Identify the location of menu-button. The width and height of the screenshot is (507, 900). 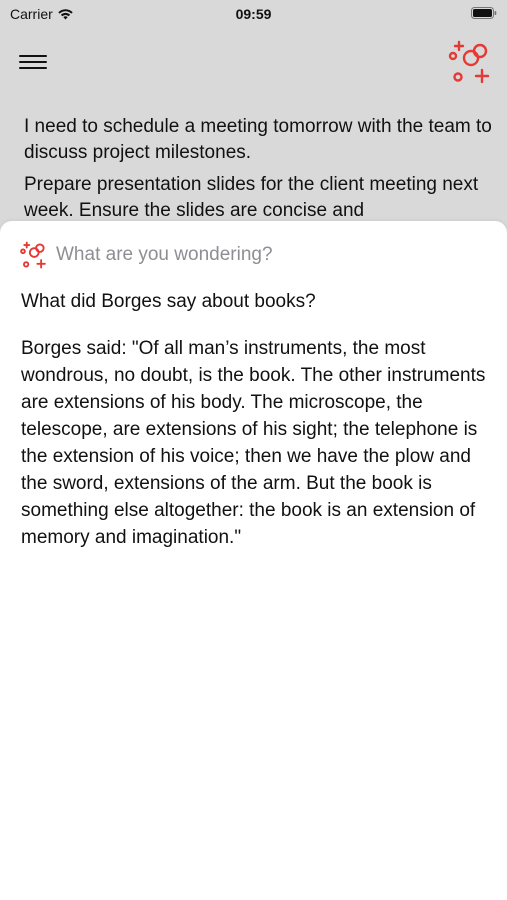
(33, 62).